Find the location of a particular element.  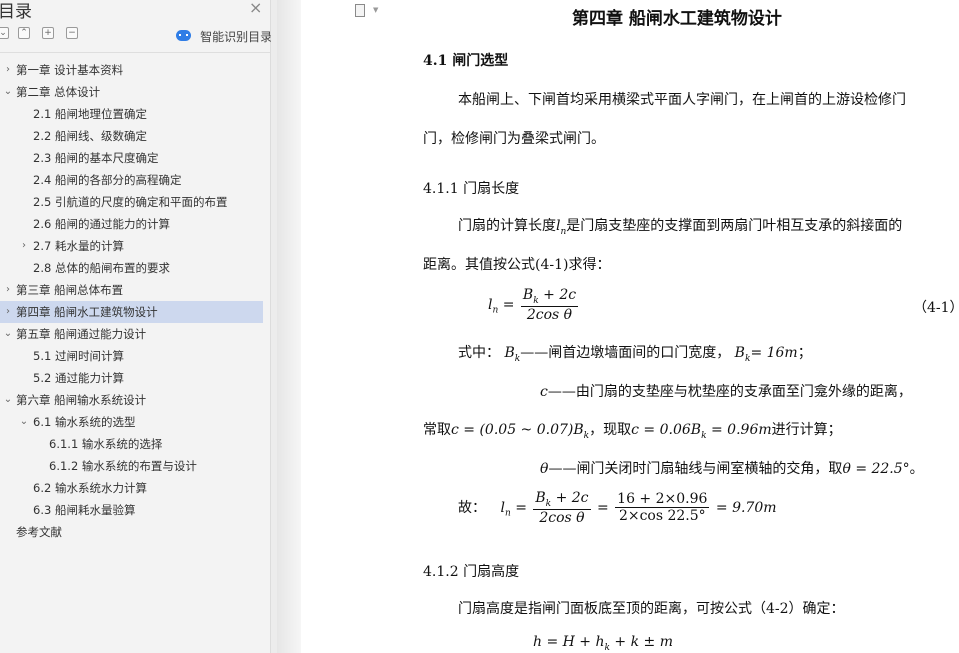

toc-item: 6.1.2 输水系统的布置与设计 is located at coordinates (131, 466).